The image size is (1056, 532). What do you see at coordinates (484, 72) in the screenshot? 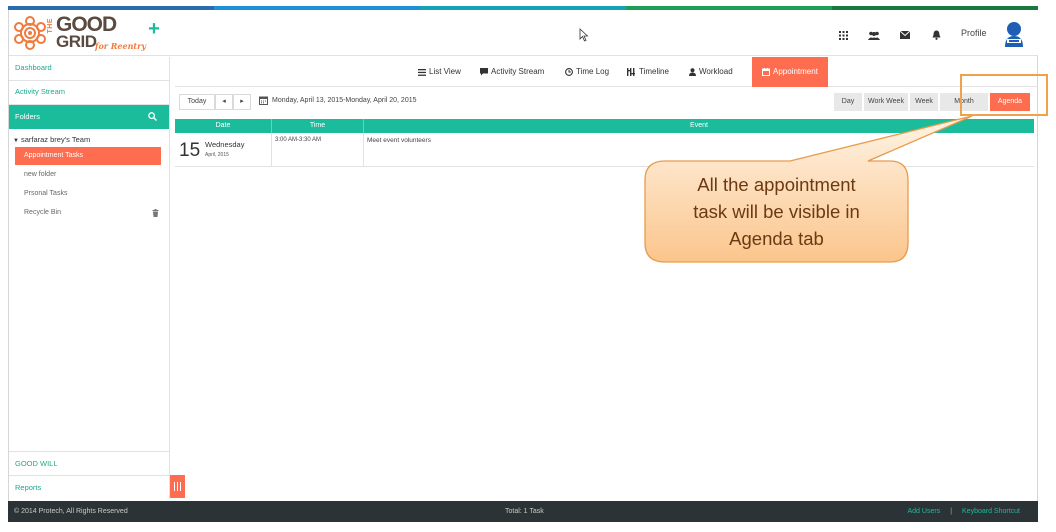
I see `comment-icon` at bounding box center [484, 72].